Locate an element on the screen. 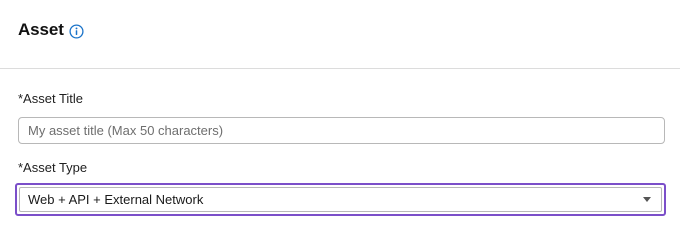  title-row: Asset is located at coordinates (51, 30).